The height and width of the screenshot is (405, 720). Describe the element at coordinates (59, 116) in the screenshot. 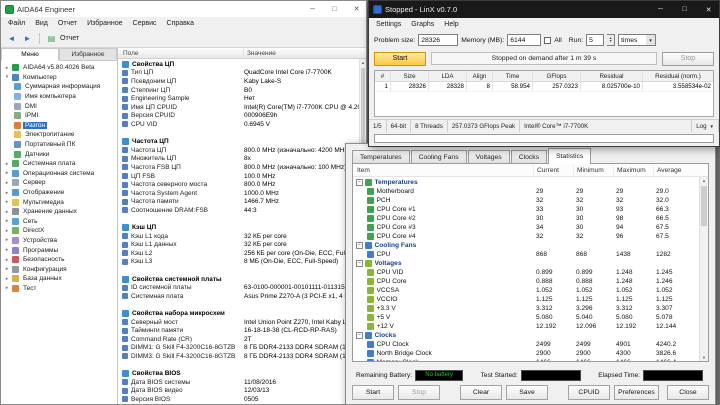

I see `sidebar-item-5: IPMI` at that location.